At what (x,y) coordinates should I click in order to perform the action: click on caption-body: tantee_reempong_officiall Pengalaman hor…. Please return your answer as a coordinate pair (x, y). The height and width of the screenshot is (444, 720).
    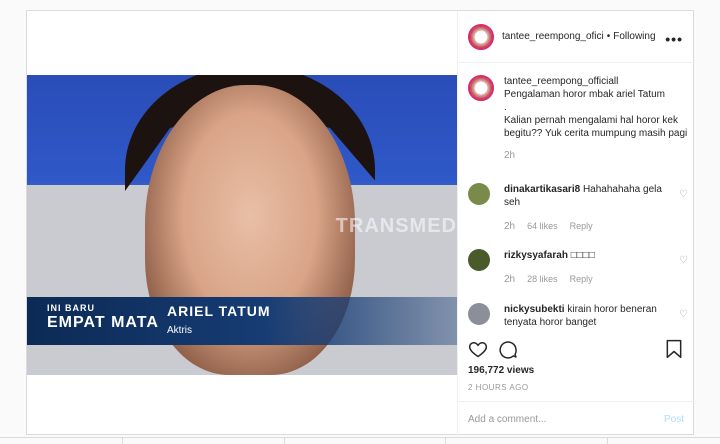
    Looking at the image, I should click on (596, 107).